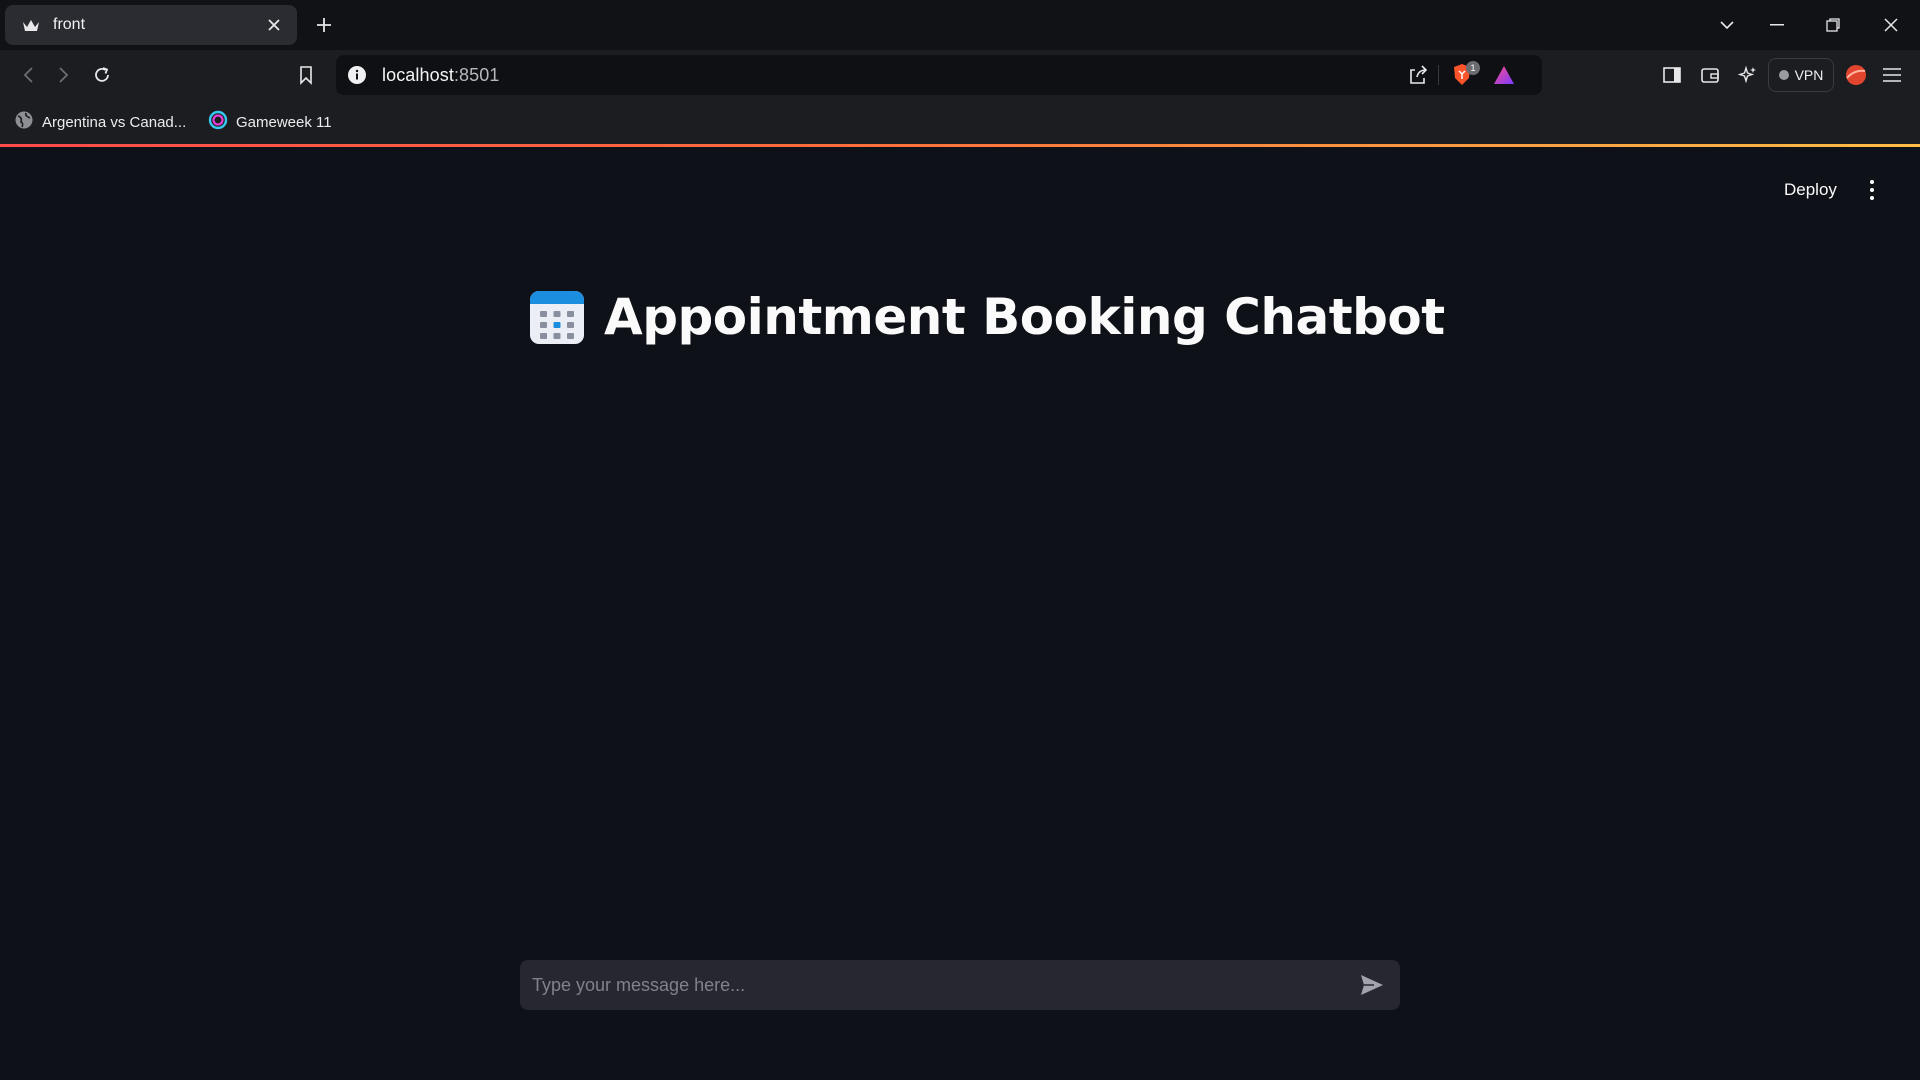 This screenshot has width=1920, height=1080. I want to click on profile-avatar-icon, so click(1856, 75).